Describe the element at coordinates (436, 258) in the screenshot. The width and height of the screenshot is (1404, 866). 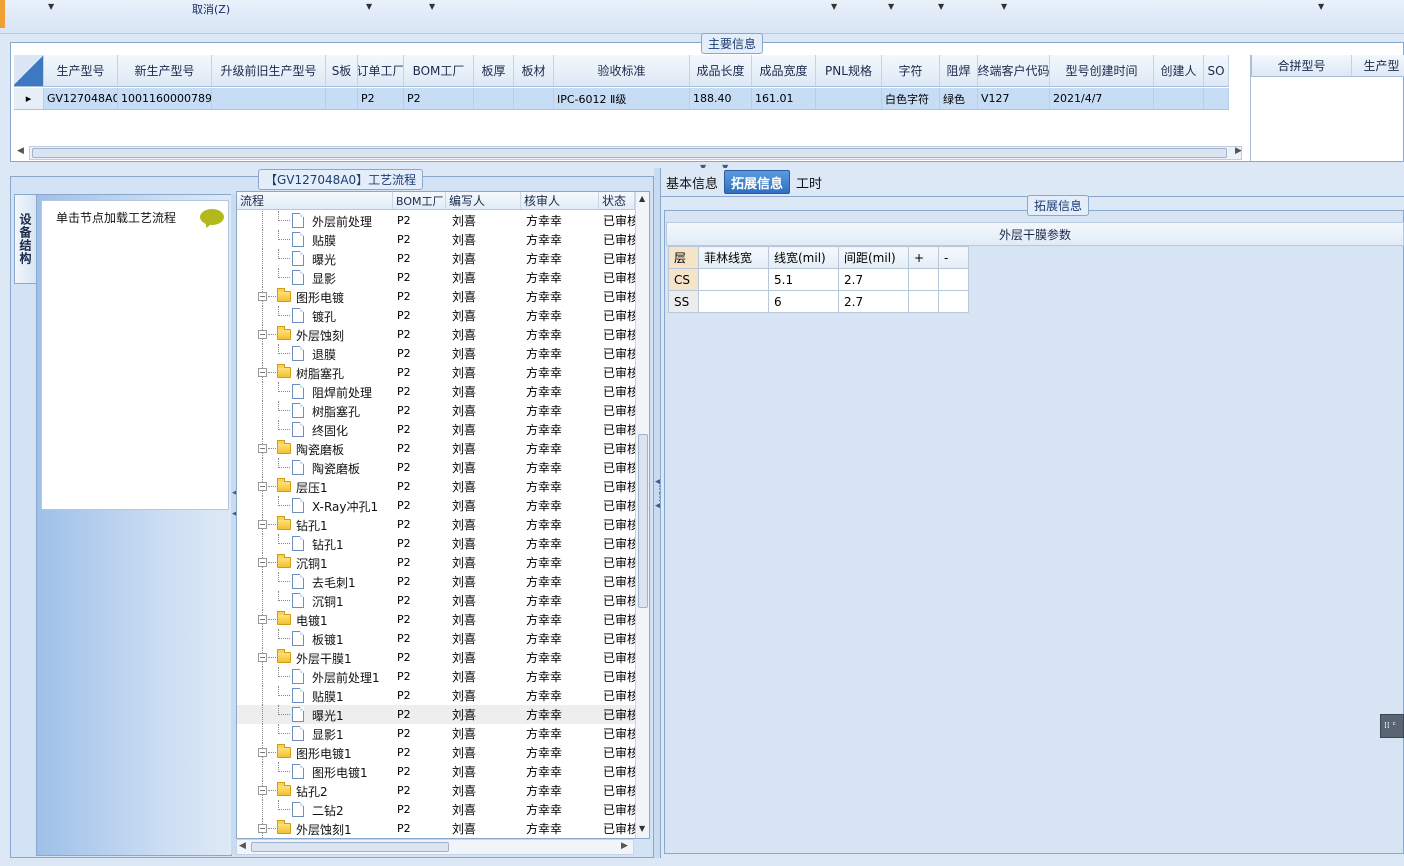
I see `tree-row: 曝光 P2刘喜方幸幸已审核` at that location.